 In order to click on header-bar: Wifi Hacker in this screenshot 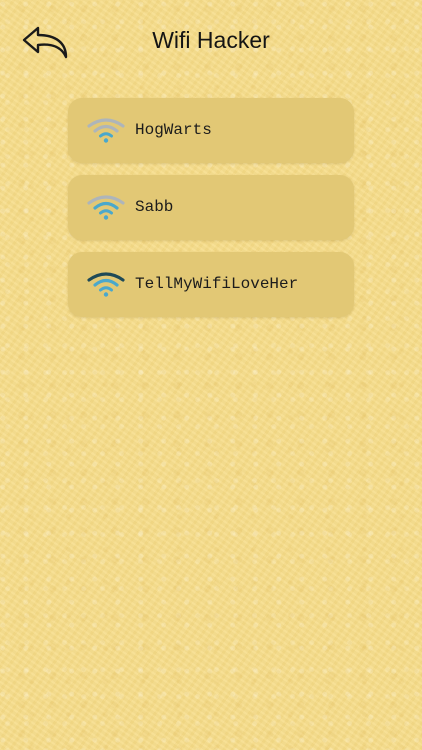, I will do `click(211, 41)`.